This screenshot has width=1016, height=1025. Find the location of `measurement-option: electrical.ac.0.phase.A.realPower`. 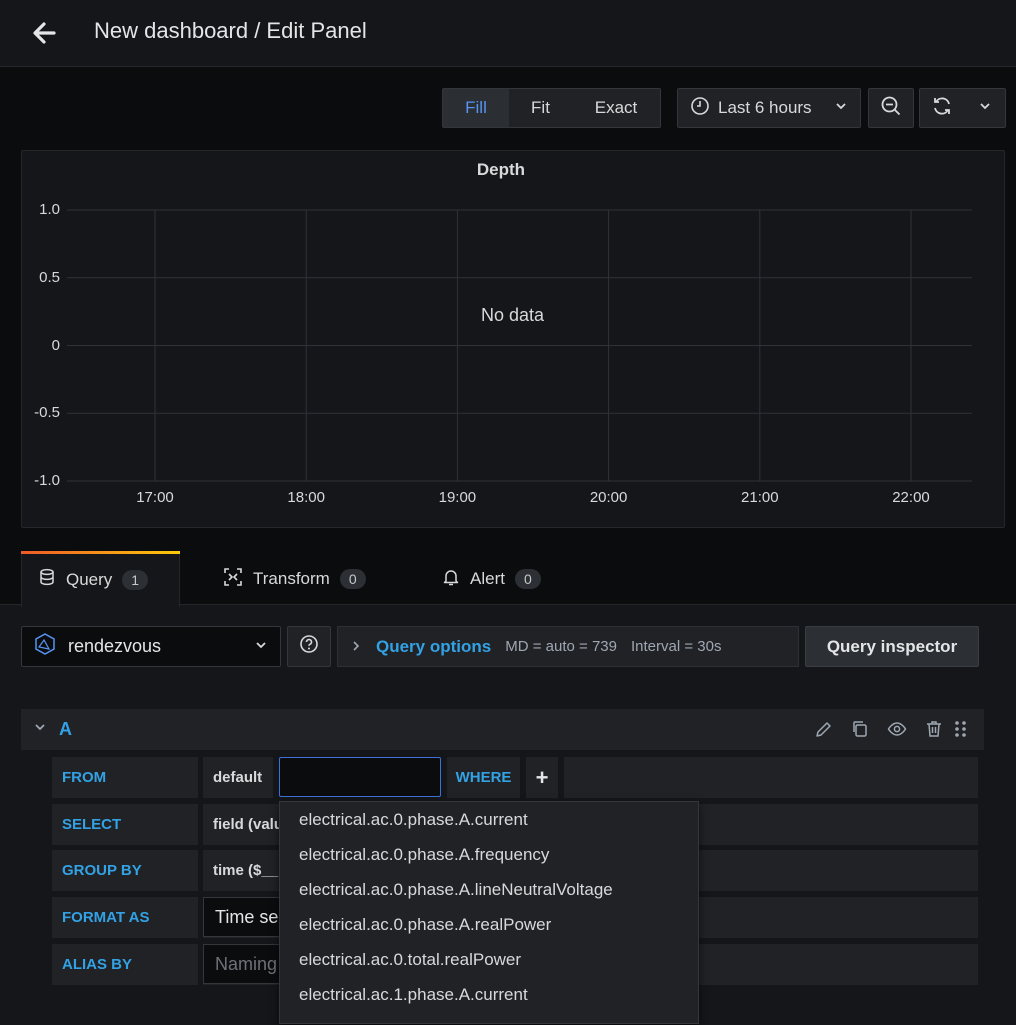

measurement-option: electrical.ac.0.phase.A.realPower is located at coordinates (489, 924).